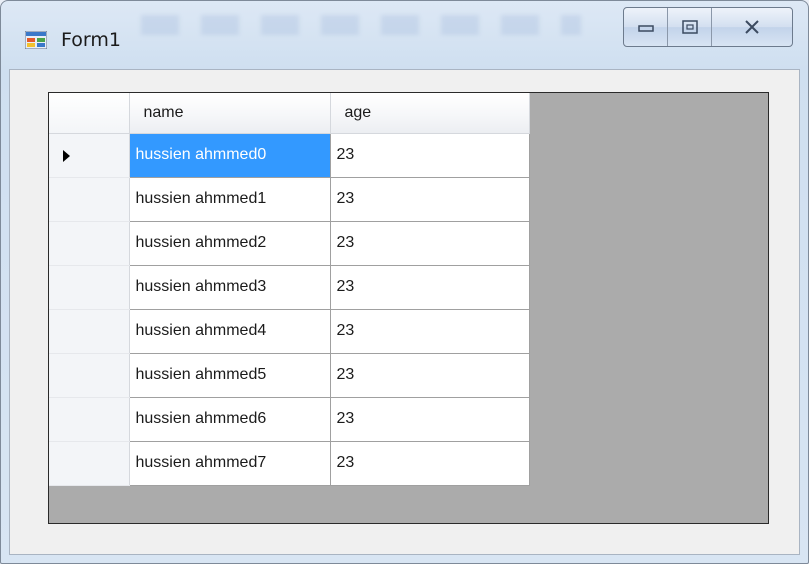 The width and height of the screenshot is (809, 564). I want to click on table-row: hussien ahmmed5 23, so click(289, 375).